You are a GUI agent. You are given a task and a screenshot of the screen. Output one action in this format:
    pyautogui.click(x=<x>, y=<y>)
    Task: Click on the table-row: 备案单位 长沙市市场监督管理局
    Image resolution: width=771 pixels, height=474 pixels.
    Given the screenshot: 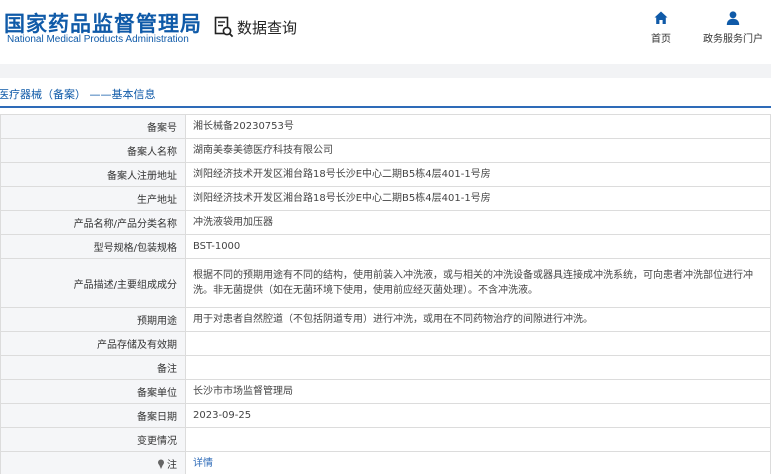 What is the action you would take?
    pyautogui.click(x=385, y=391)
    